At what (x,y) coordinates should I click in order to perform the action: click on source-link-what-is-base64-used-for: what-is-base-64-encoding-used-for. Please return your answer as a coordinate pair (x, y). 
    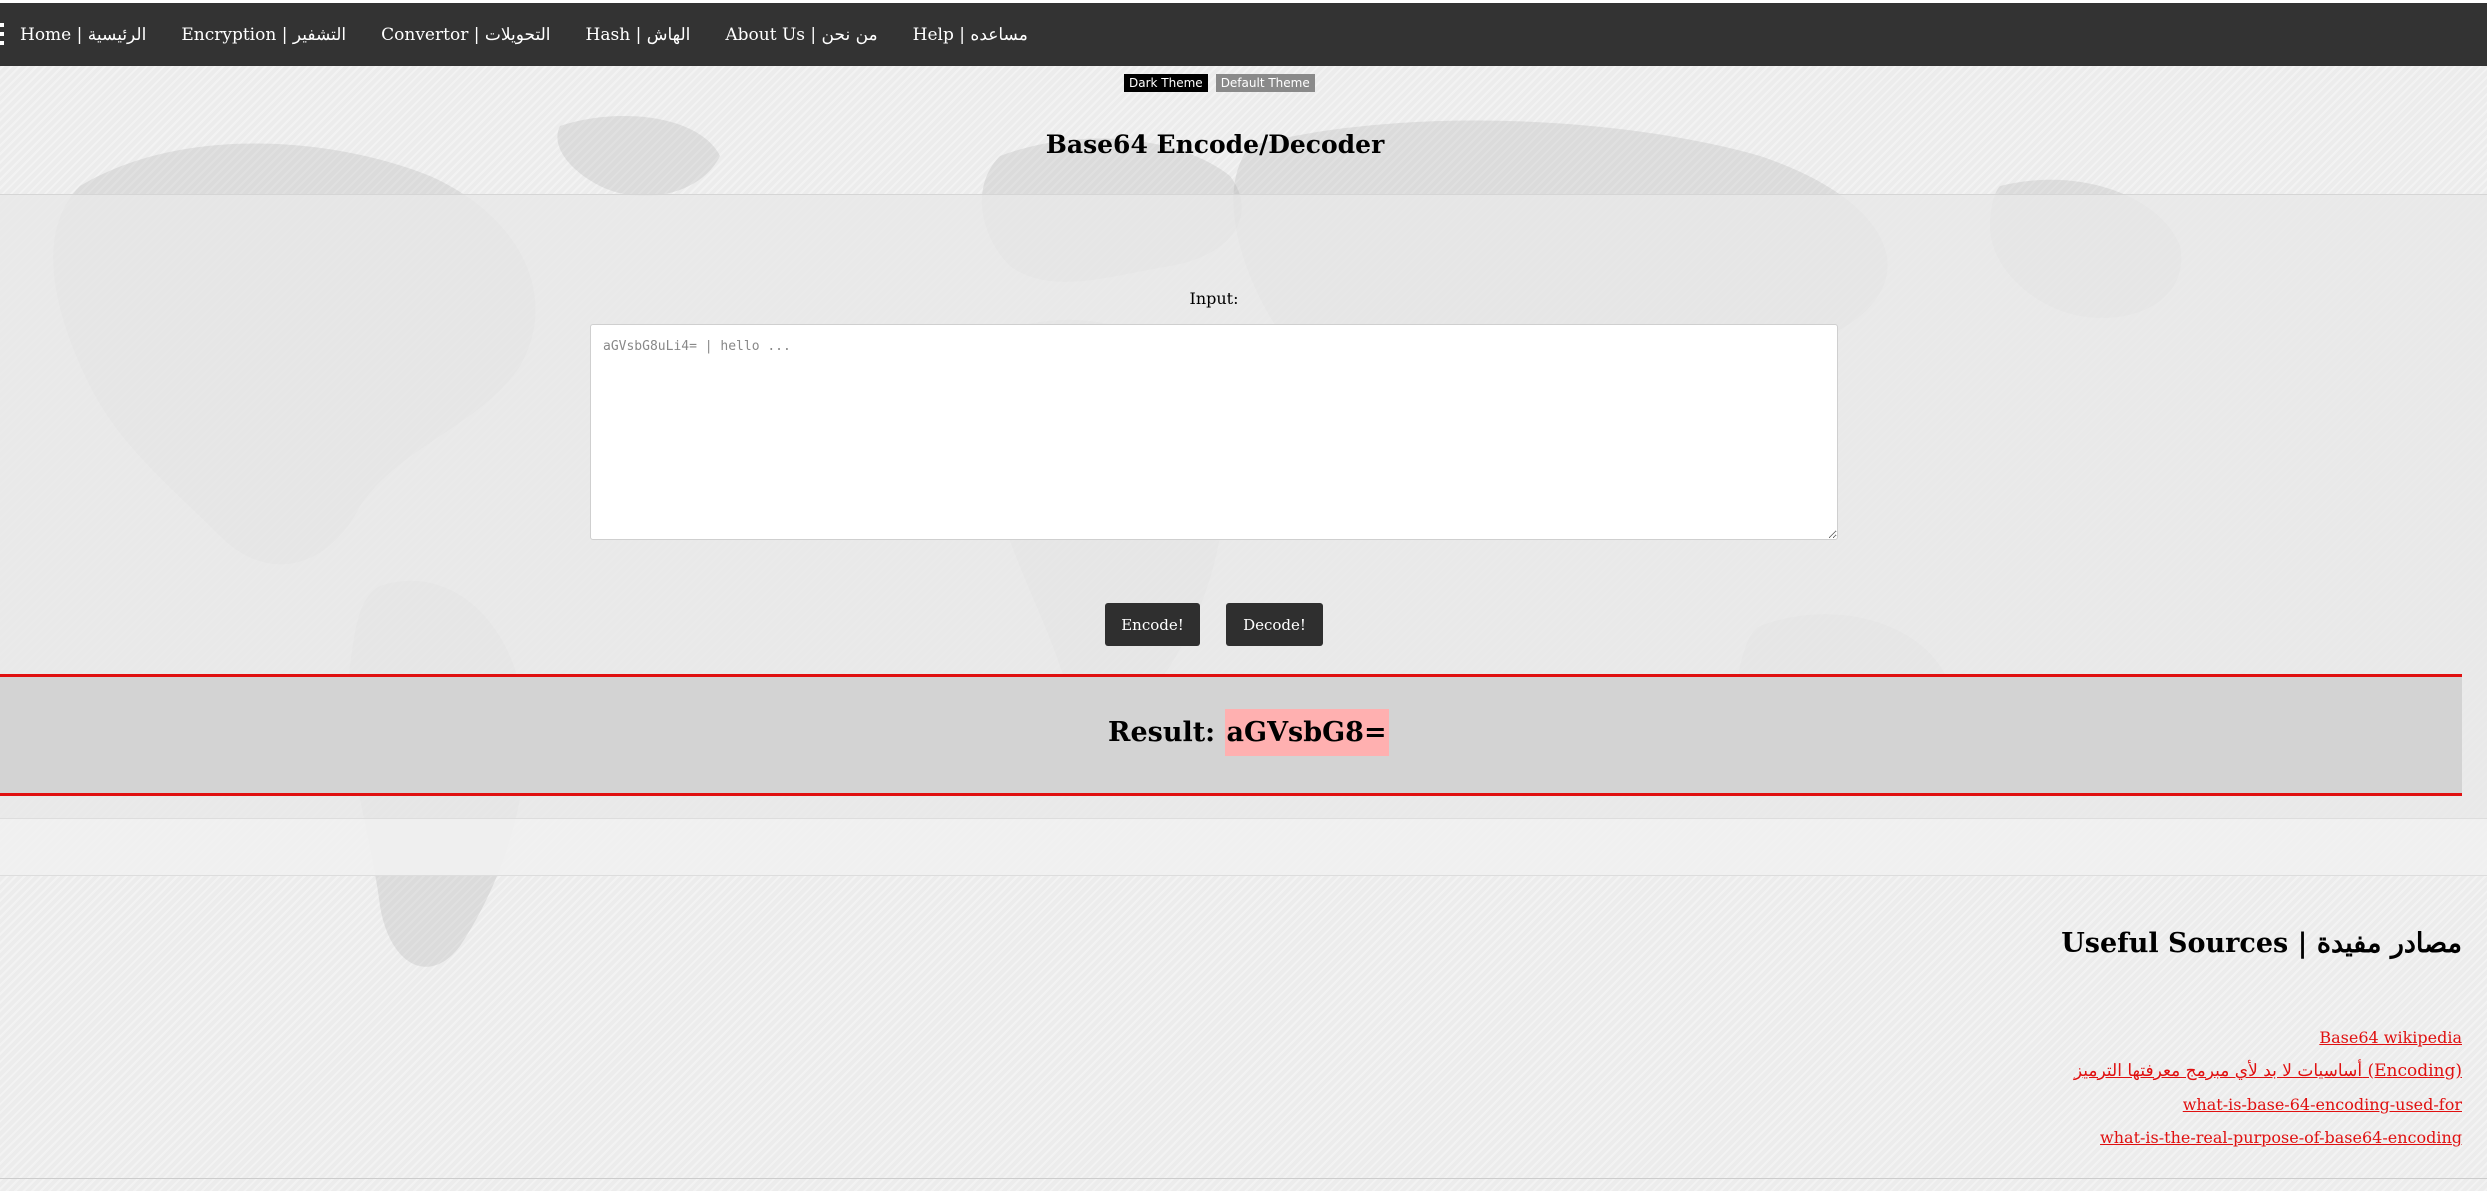
    Looking at the image, I should click on (2268, 1104).